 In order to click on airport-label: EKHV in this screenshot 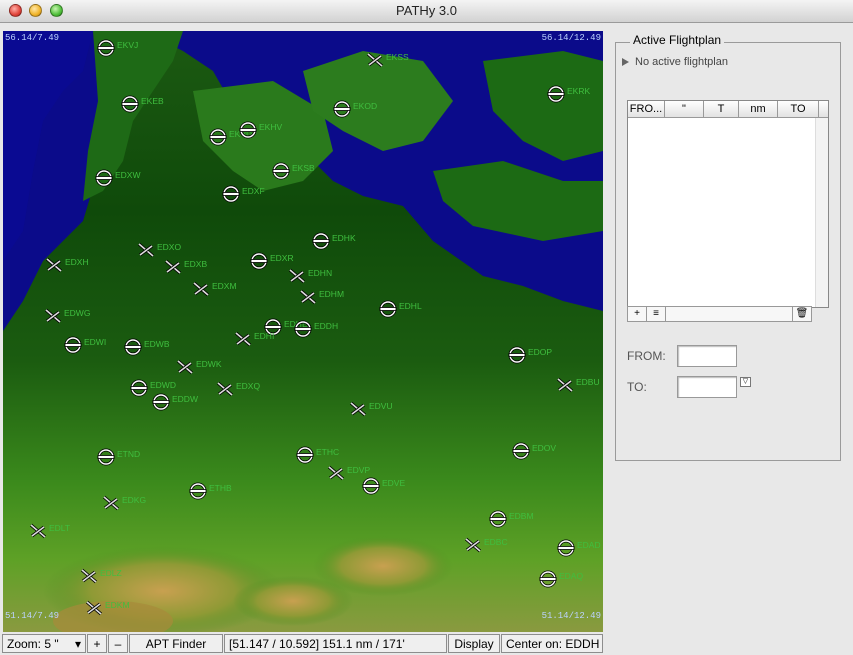, I will do `click(271, 127)`.